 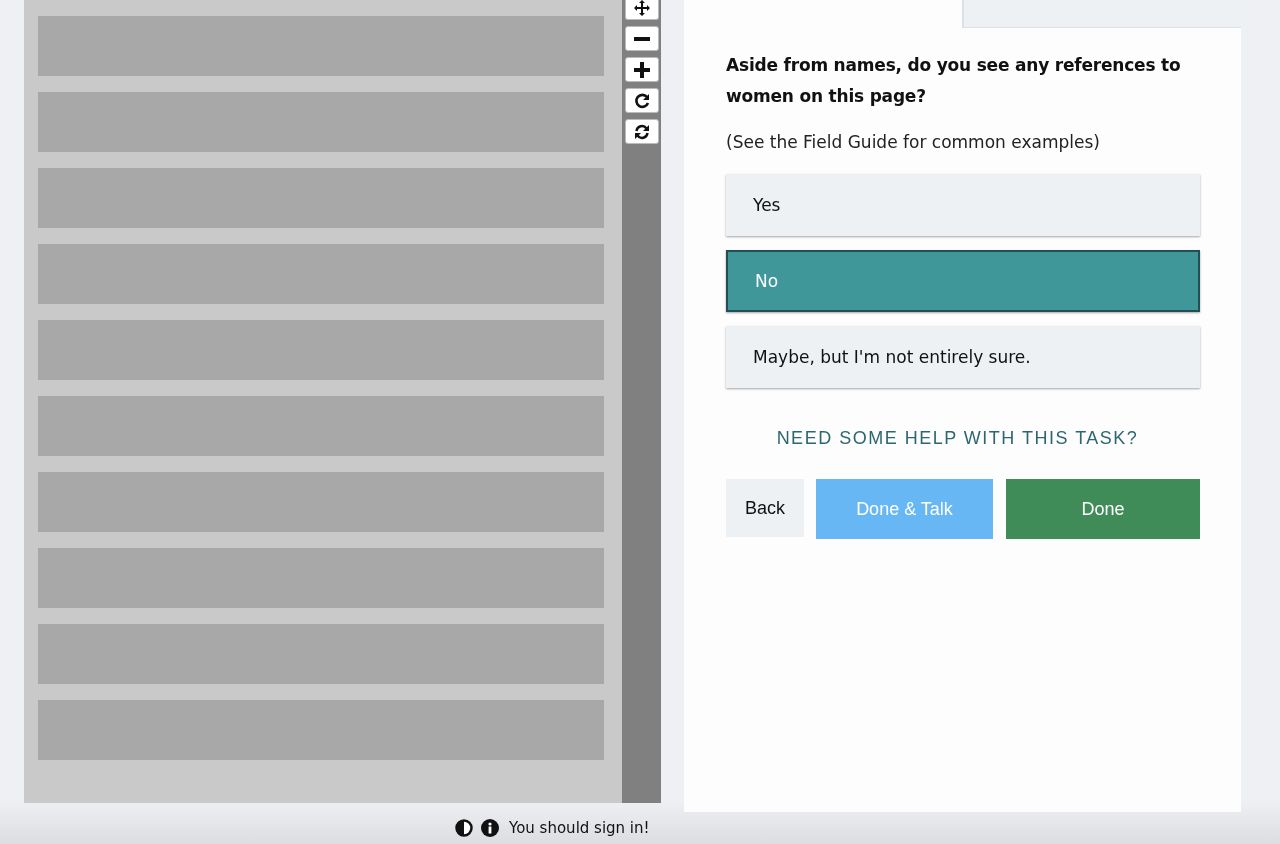 I want to click on hint-text: (See the Field Guide for common examples), so click(x=913, y=142).